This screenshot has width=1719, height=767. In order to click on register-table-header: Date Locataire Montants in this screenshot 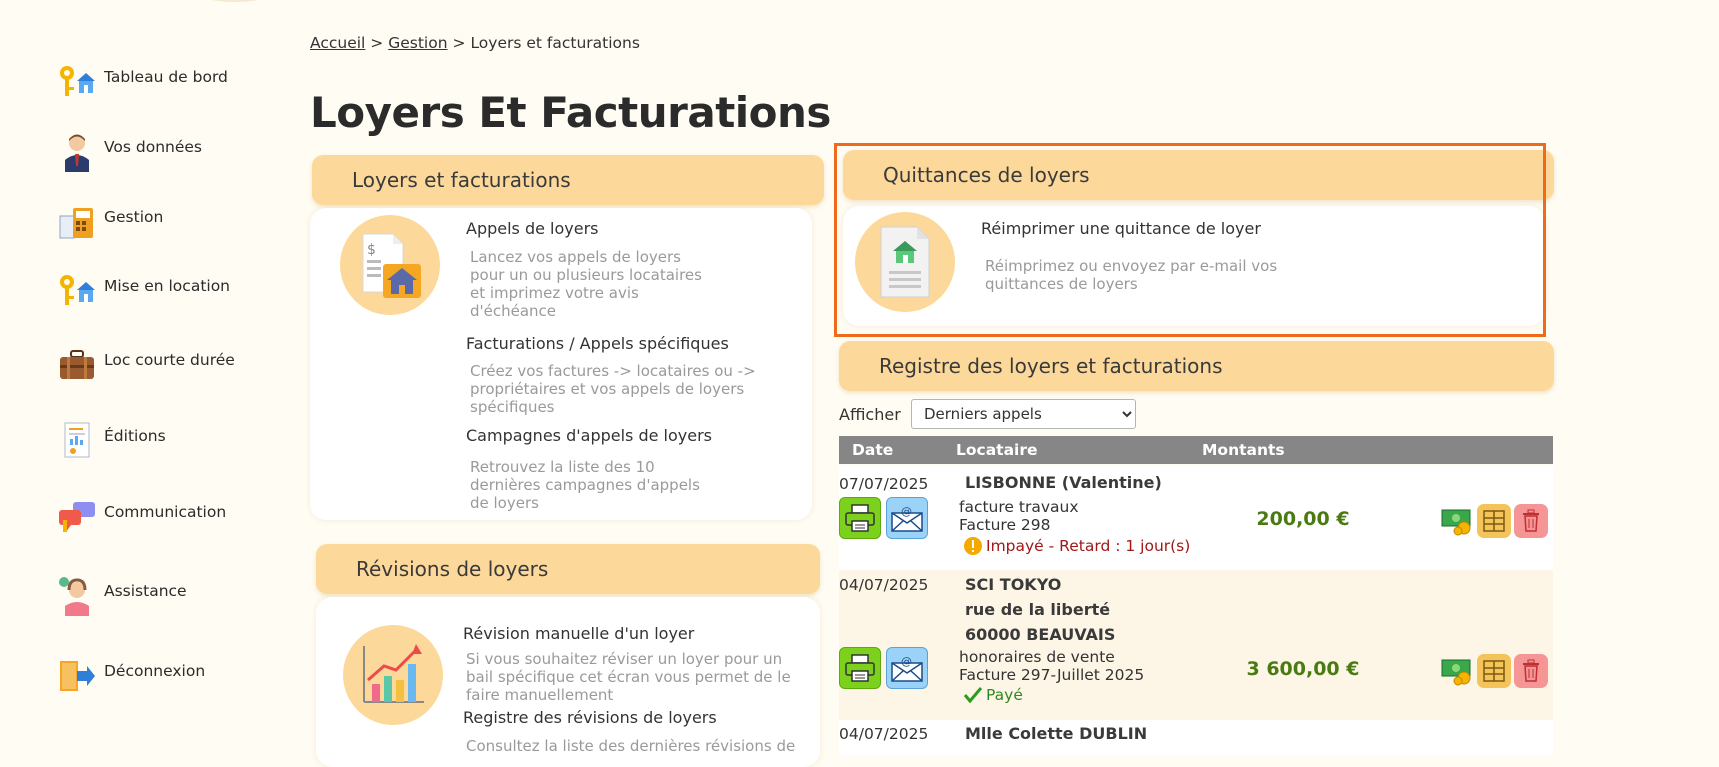, I will do `click(1196, 450)`.